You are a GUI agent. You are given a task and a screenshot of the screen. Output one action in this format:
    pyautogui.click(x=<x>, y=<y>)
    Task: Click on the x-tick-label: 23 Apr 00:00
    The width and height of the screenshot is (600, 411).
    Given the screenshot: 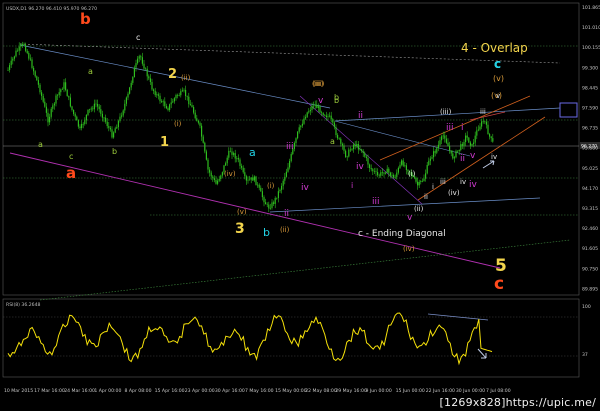 What is the action you would take?
    pyautogui.click(x=200, y=391)
    